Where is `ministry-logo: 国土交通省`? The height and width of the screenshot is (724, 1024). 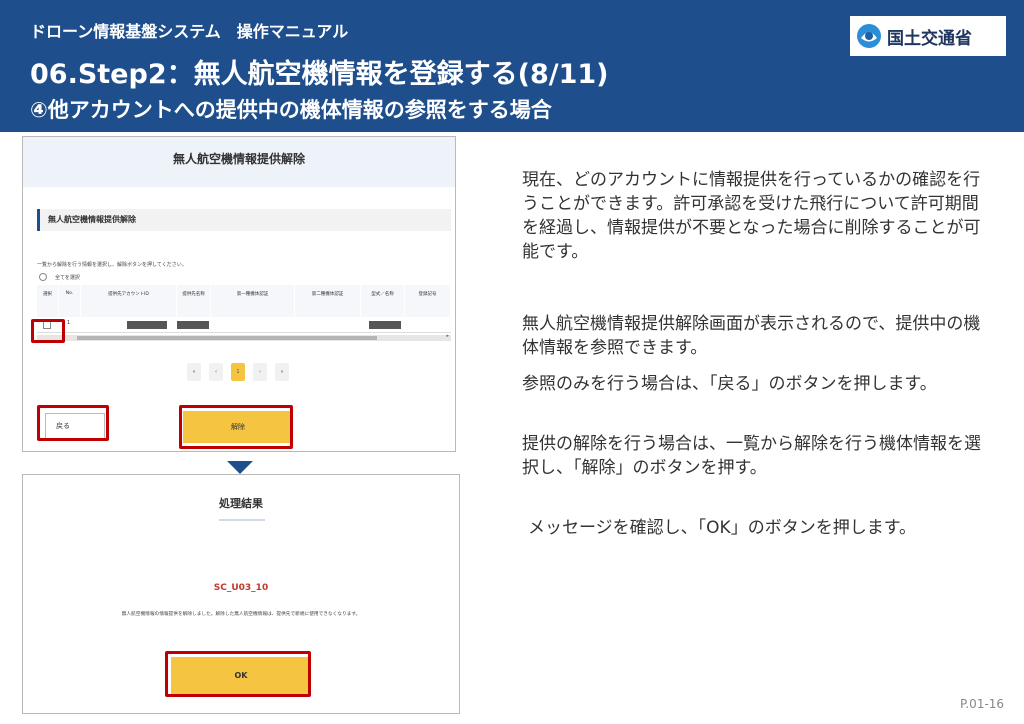
ministry-logo: 国土交通省 is located at coordinates (928, 36).